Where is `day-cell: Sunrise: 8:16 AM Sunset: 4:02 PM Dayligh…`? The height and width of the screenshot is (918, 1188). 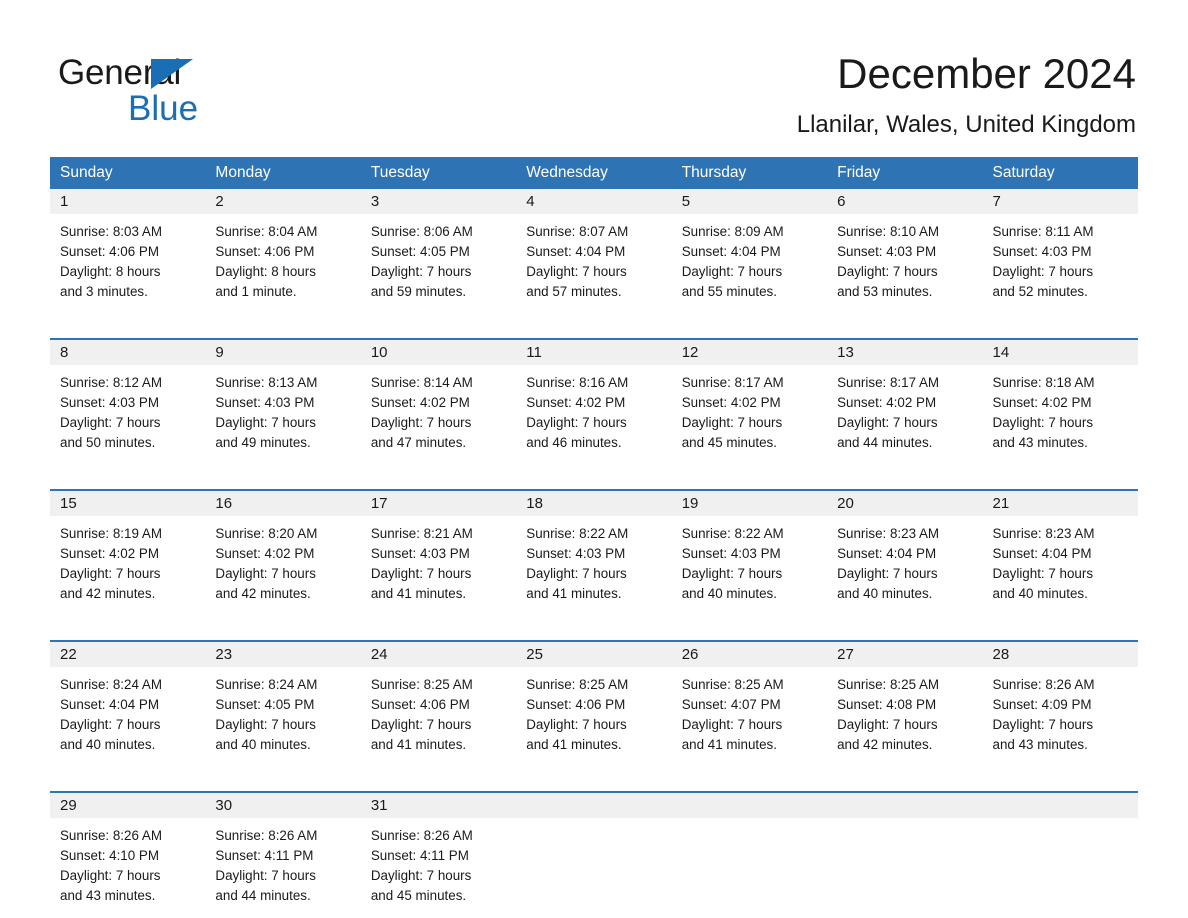
day-cell: Sunrise: 8:16 AM Sunset: 4:02 PM Dayligh… is located at coordinates (593, 420).